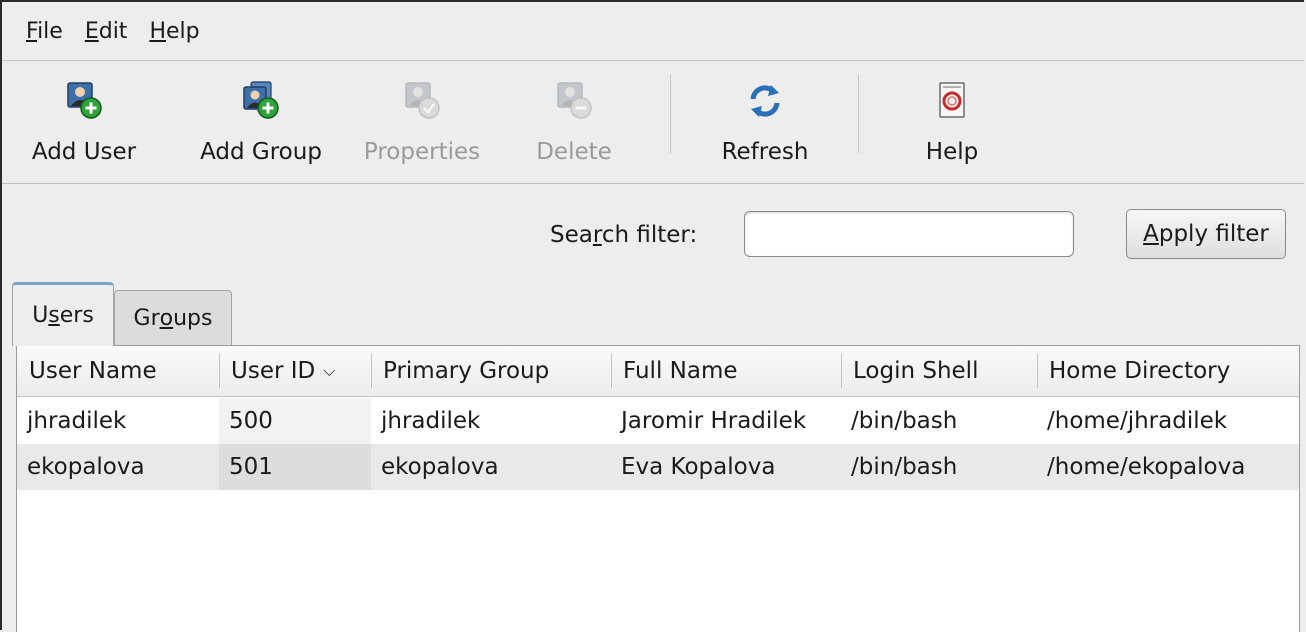  I want to click on add-group-label: Add Group, so click(261, 152).